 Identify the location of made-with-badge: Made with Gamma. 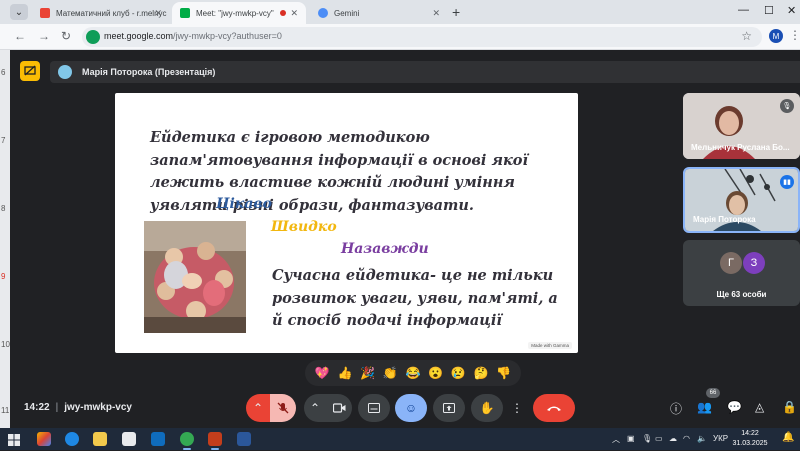
(550, 345).